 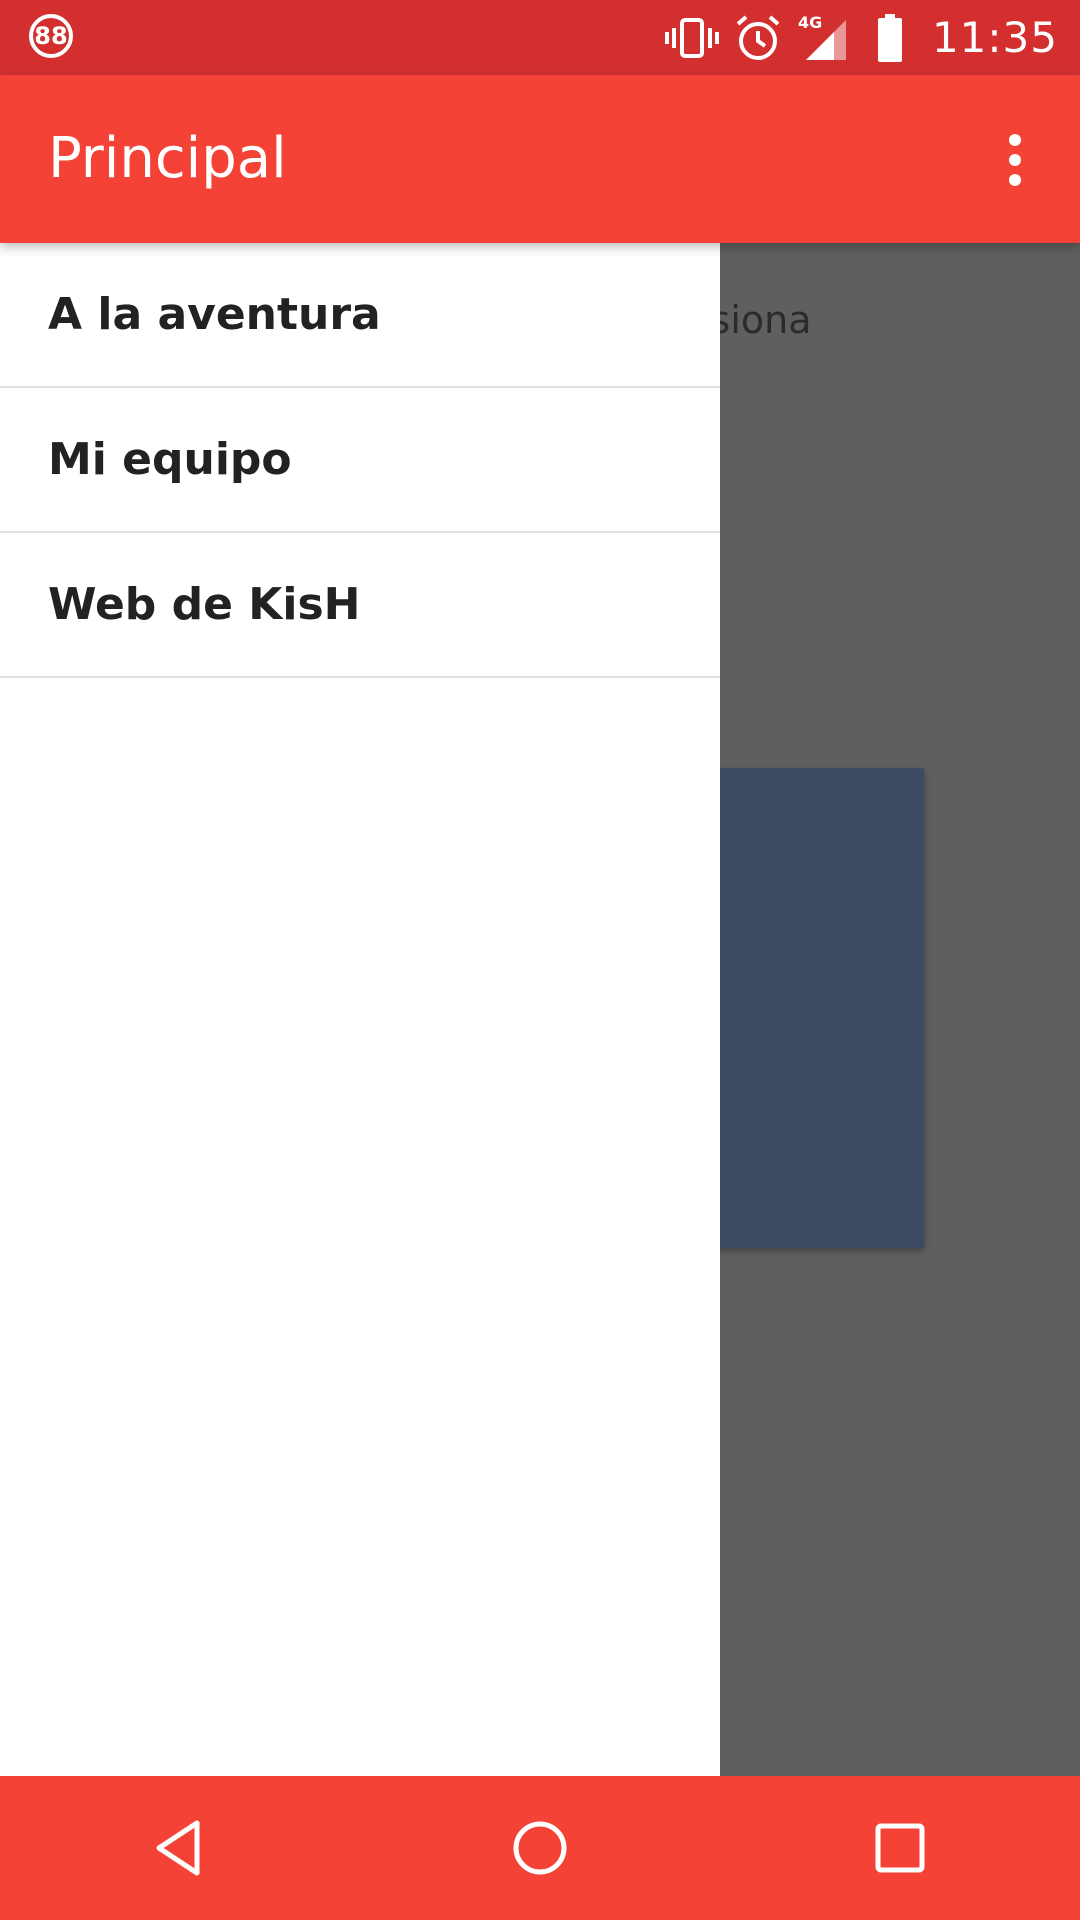 What do you see at coordinates (204, 604) in the screenshot?
I see `drawer-item-label: Web de KisH` at bounding box center [204, 604].